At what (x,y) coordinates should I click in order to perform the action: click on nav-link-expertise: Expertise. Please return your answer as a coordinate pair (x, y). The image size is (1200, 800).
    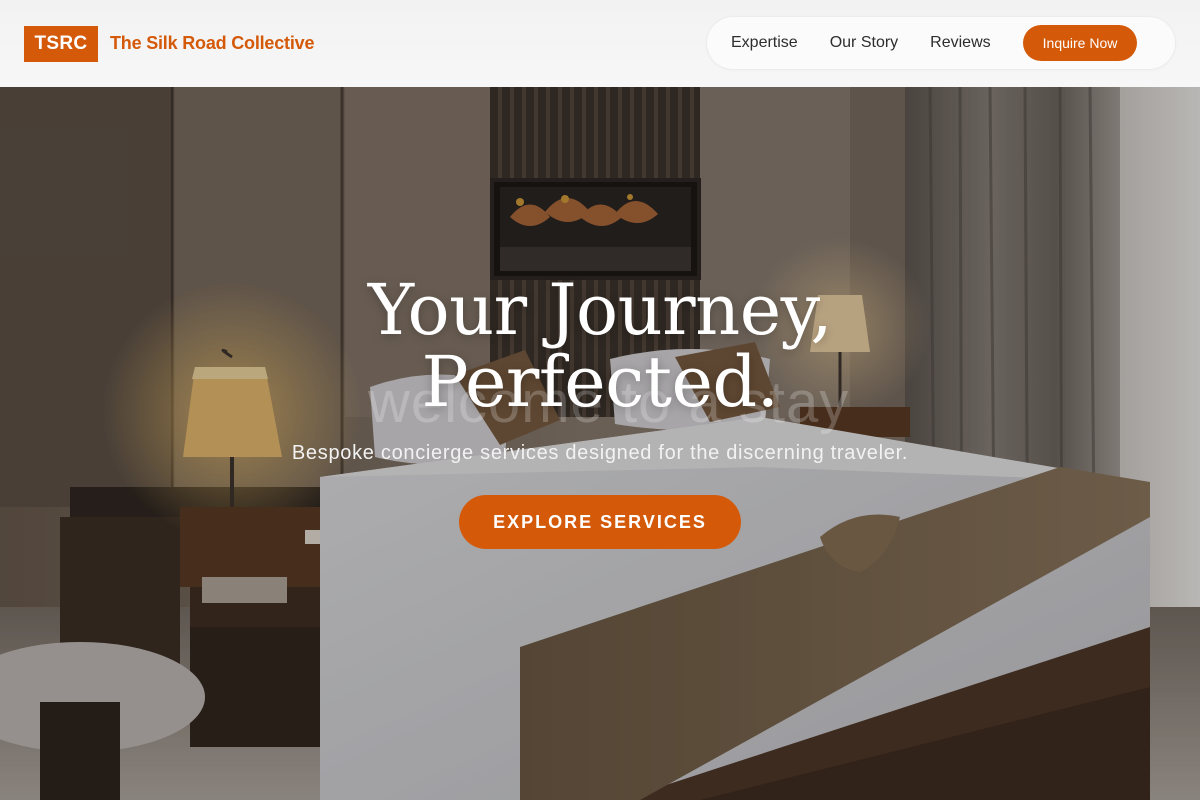
    Looking at the image, I should click on (764, 43).